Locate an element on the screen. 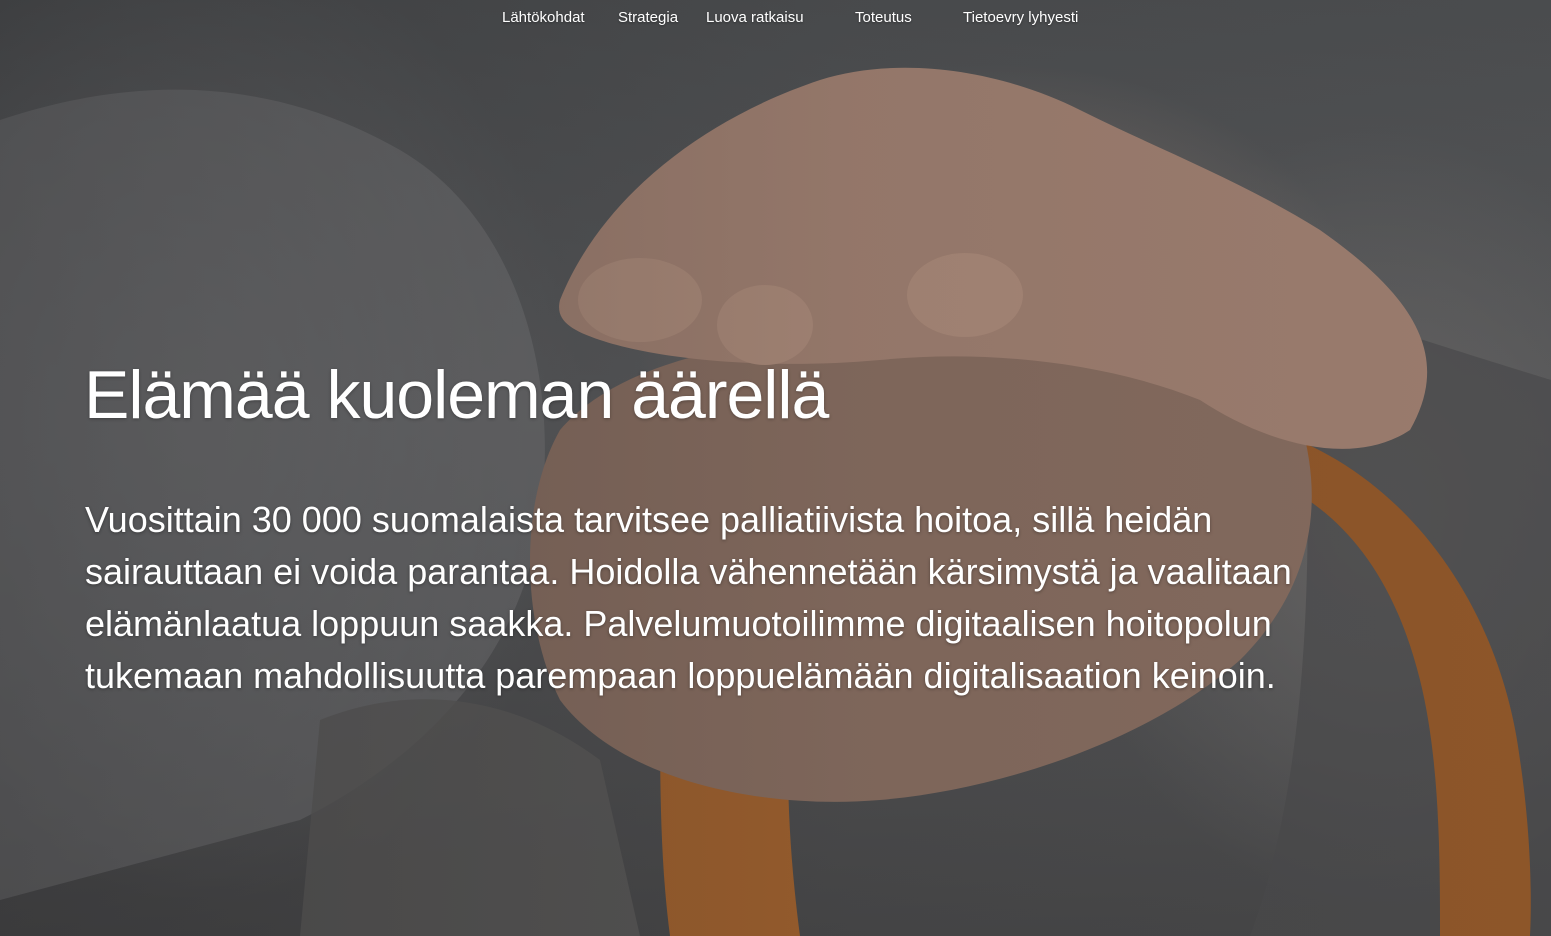 The width and height of the screenshot is (1551, 936). nav-item-strategia: Strategia is located at coordinates (648, 17).